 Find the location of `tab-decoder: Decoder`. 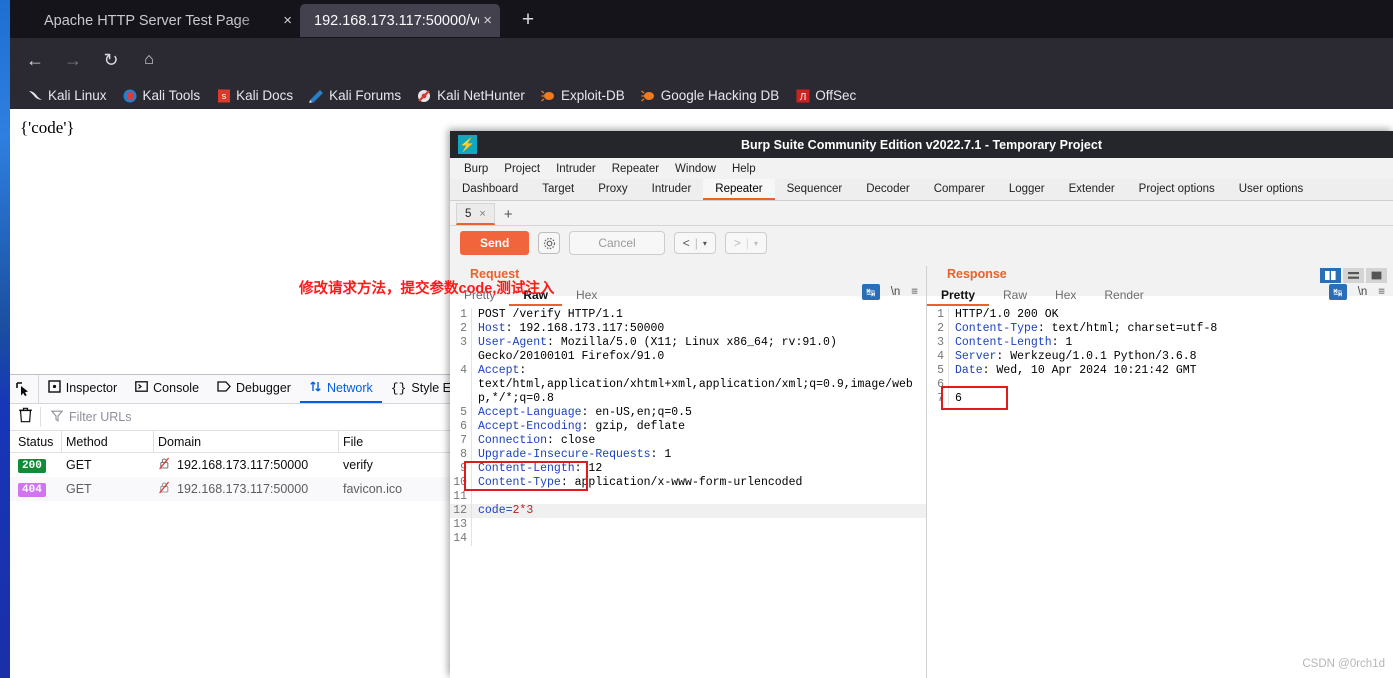

tab-decoder: Decoder is located at coordinates (887, 189).